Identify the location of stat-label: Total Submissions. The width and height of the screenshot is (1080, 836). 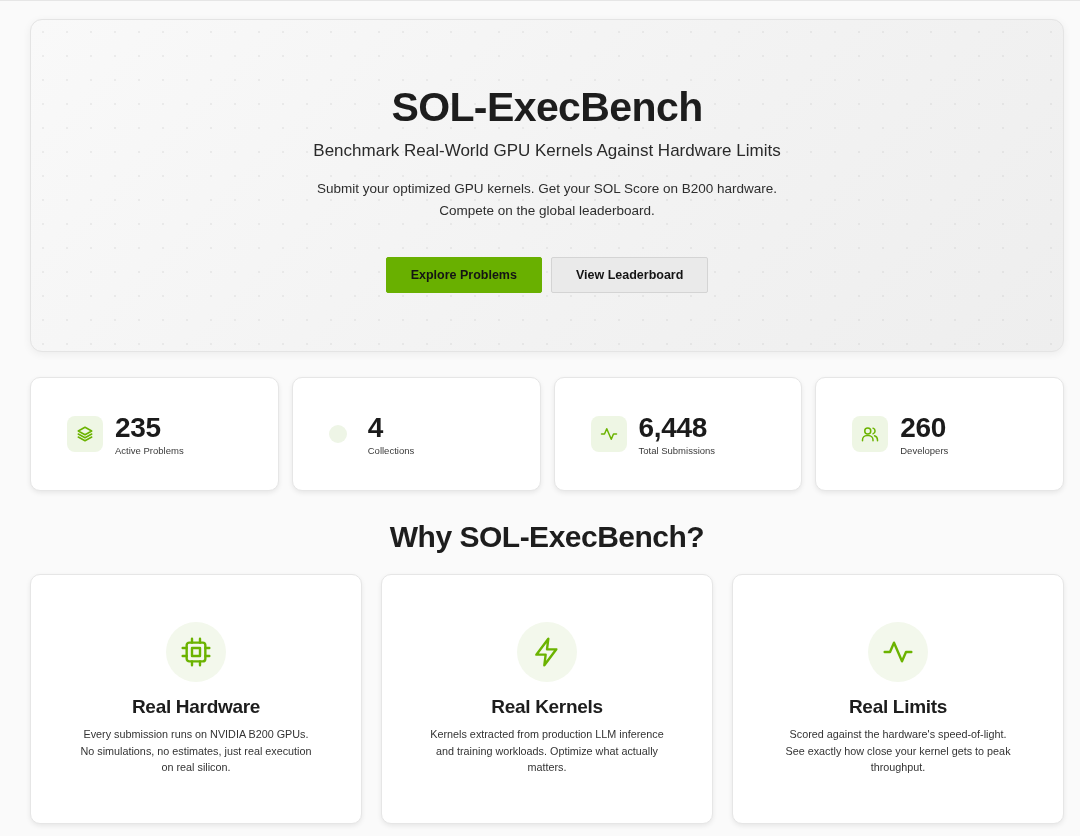
(677, 450).